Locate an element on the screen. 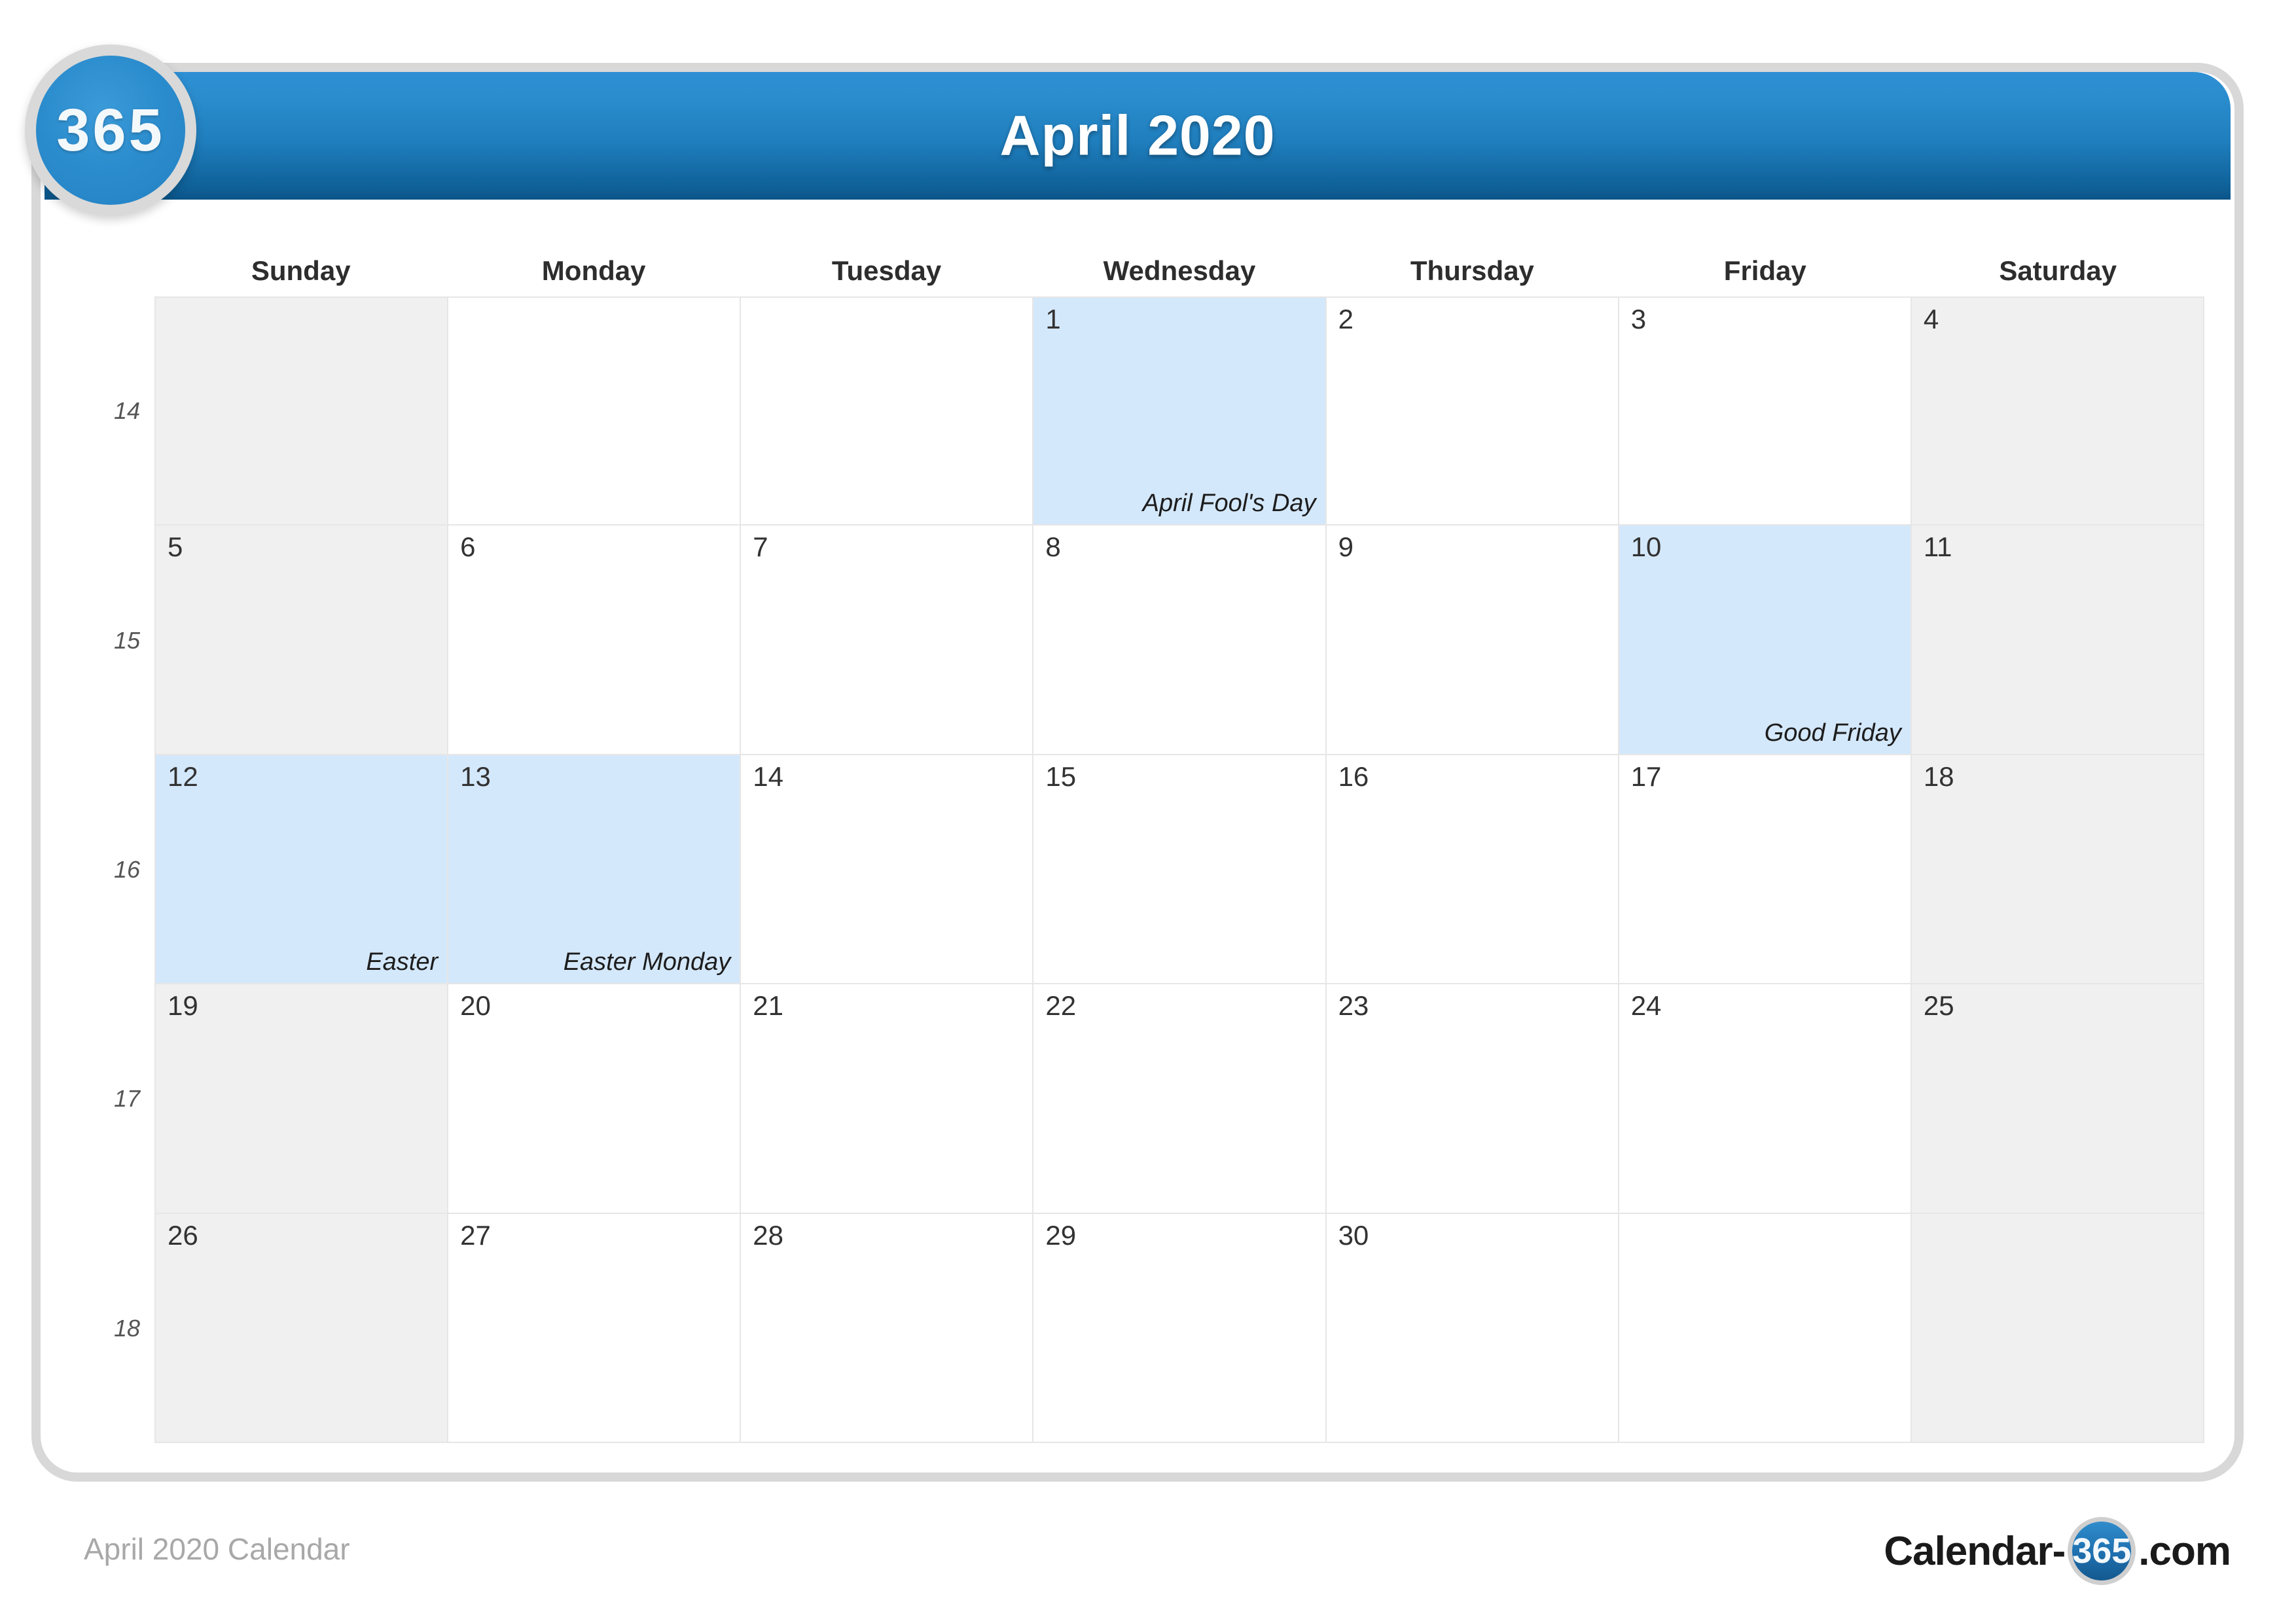 This screenshot has width=2296, height=1623. day-number: 24 is located at coordinates (1646, 1006).